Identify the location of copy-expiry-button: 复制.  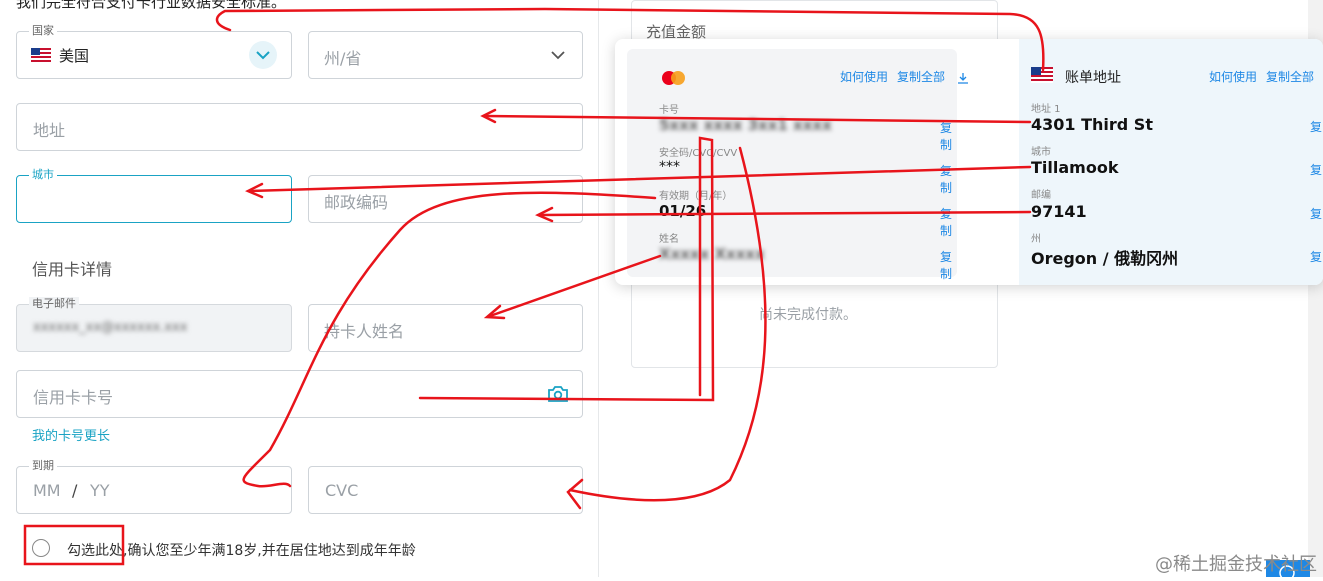
(948, 222).